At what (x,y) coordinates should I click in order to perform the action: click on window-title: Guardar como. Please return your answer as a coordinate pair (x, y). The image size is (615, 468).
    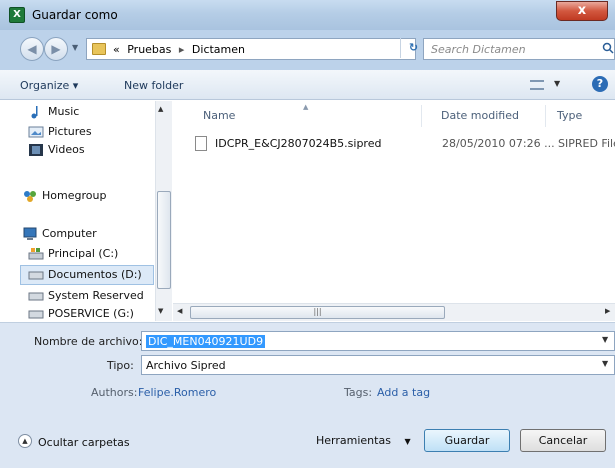
    Looking at the image, I should click on (75, 15).